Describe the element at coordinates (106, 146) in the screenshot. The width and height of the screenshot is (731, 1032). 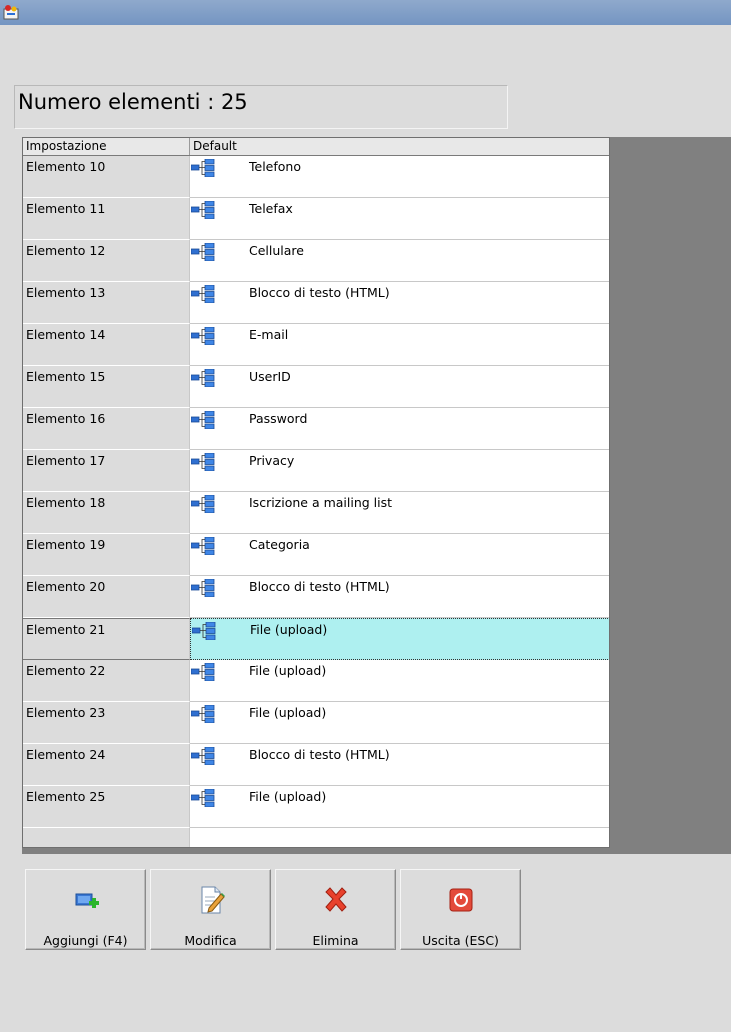
I see `column-header-setting: Impostazione` at that location.